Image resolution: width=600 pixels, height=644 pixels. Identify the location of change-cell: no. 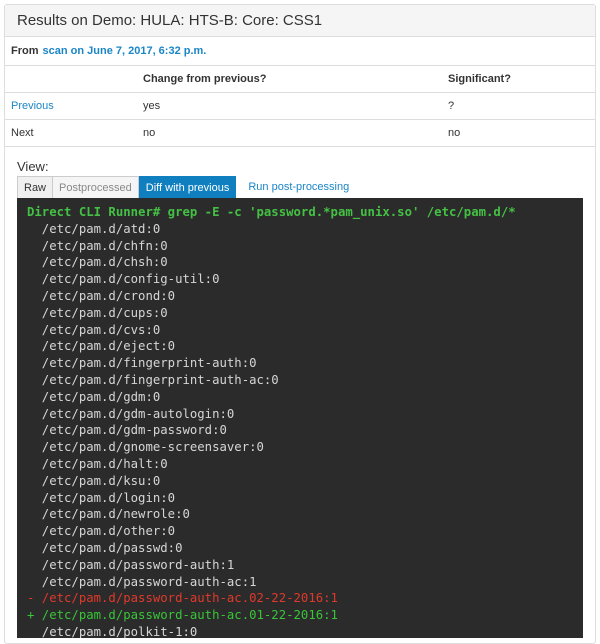
(289, 133).